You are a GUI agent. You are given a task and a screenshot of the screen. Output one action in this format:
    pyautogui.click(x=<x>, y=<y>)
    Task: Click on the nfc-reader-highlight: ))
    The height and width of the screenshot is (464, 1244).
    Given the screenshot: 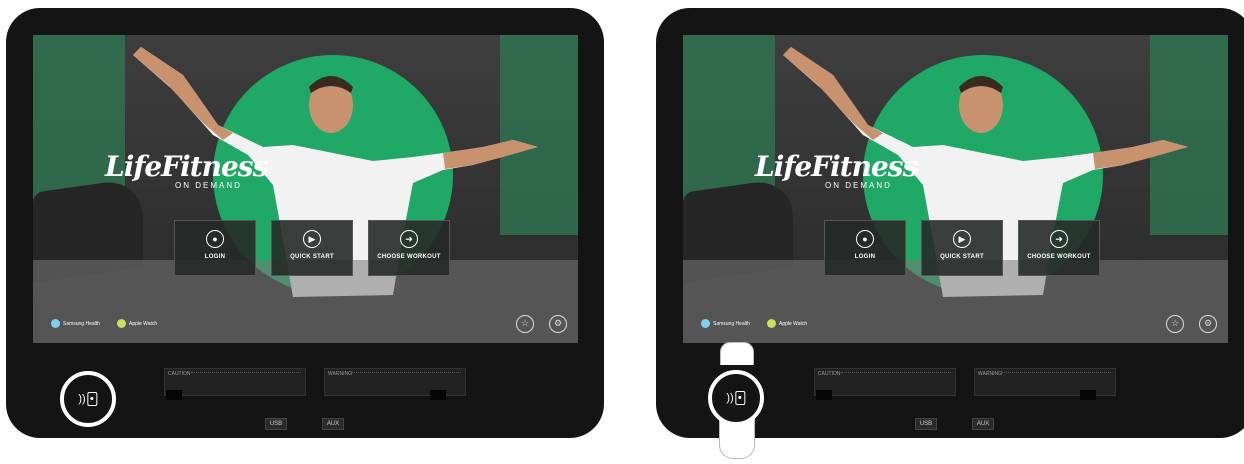 What is the action you would take?
    pyautogui.click(x=88, y=399)
    